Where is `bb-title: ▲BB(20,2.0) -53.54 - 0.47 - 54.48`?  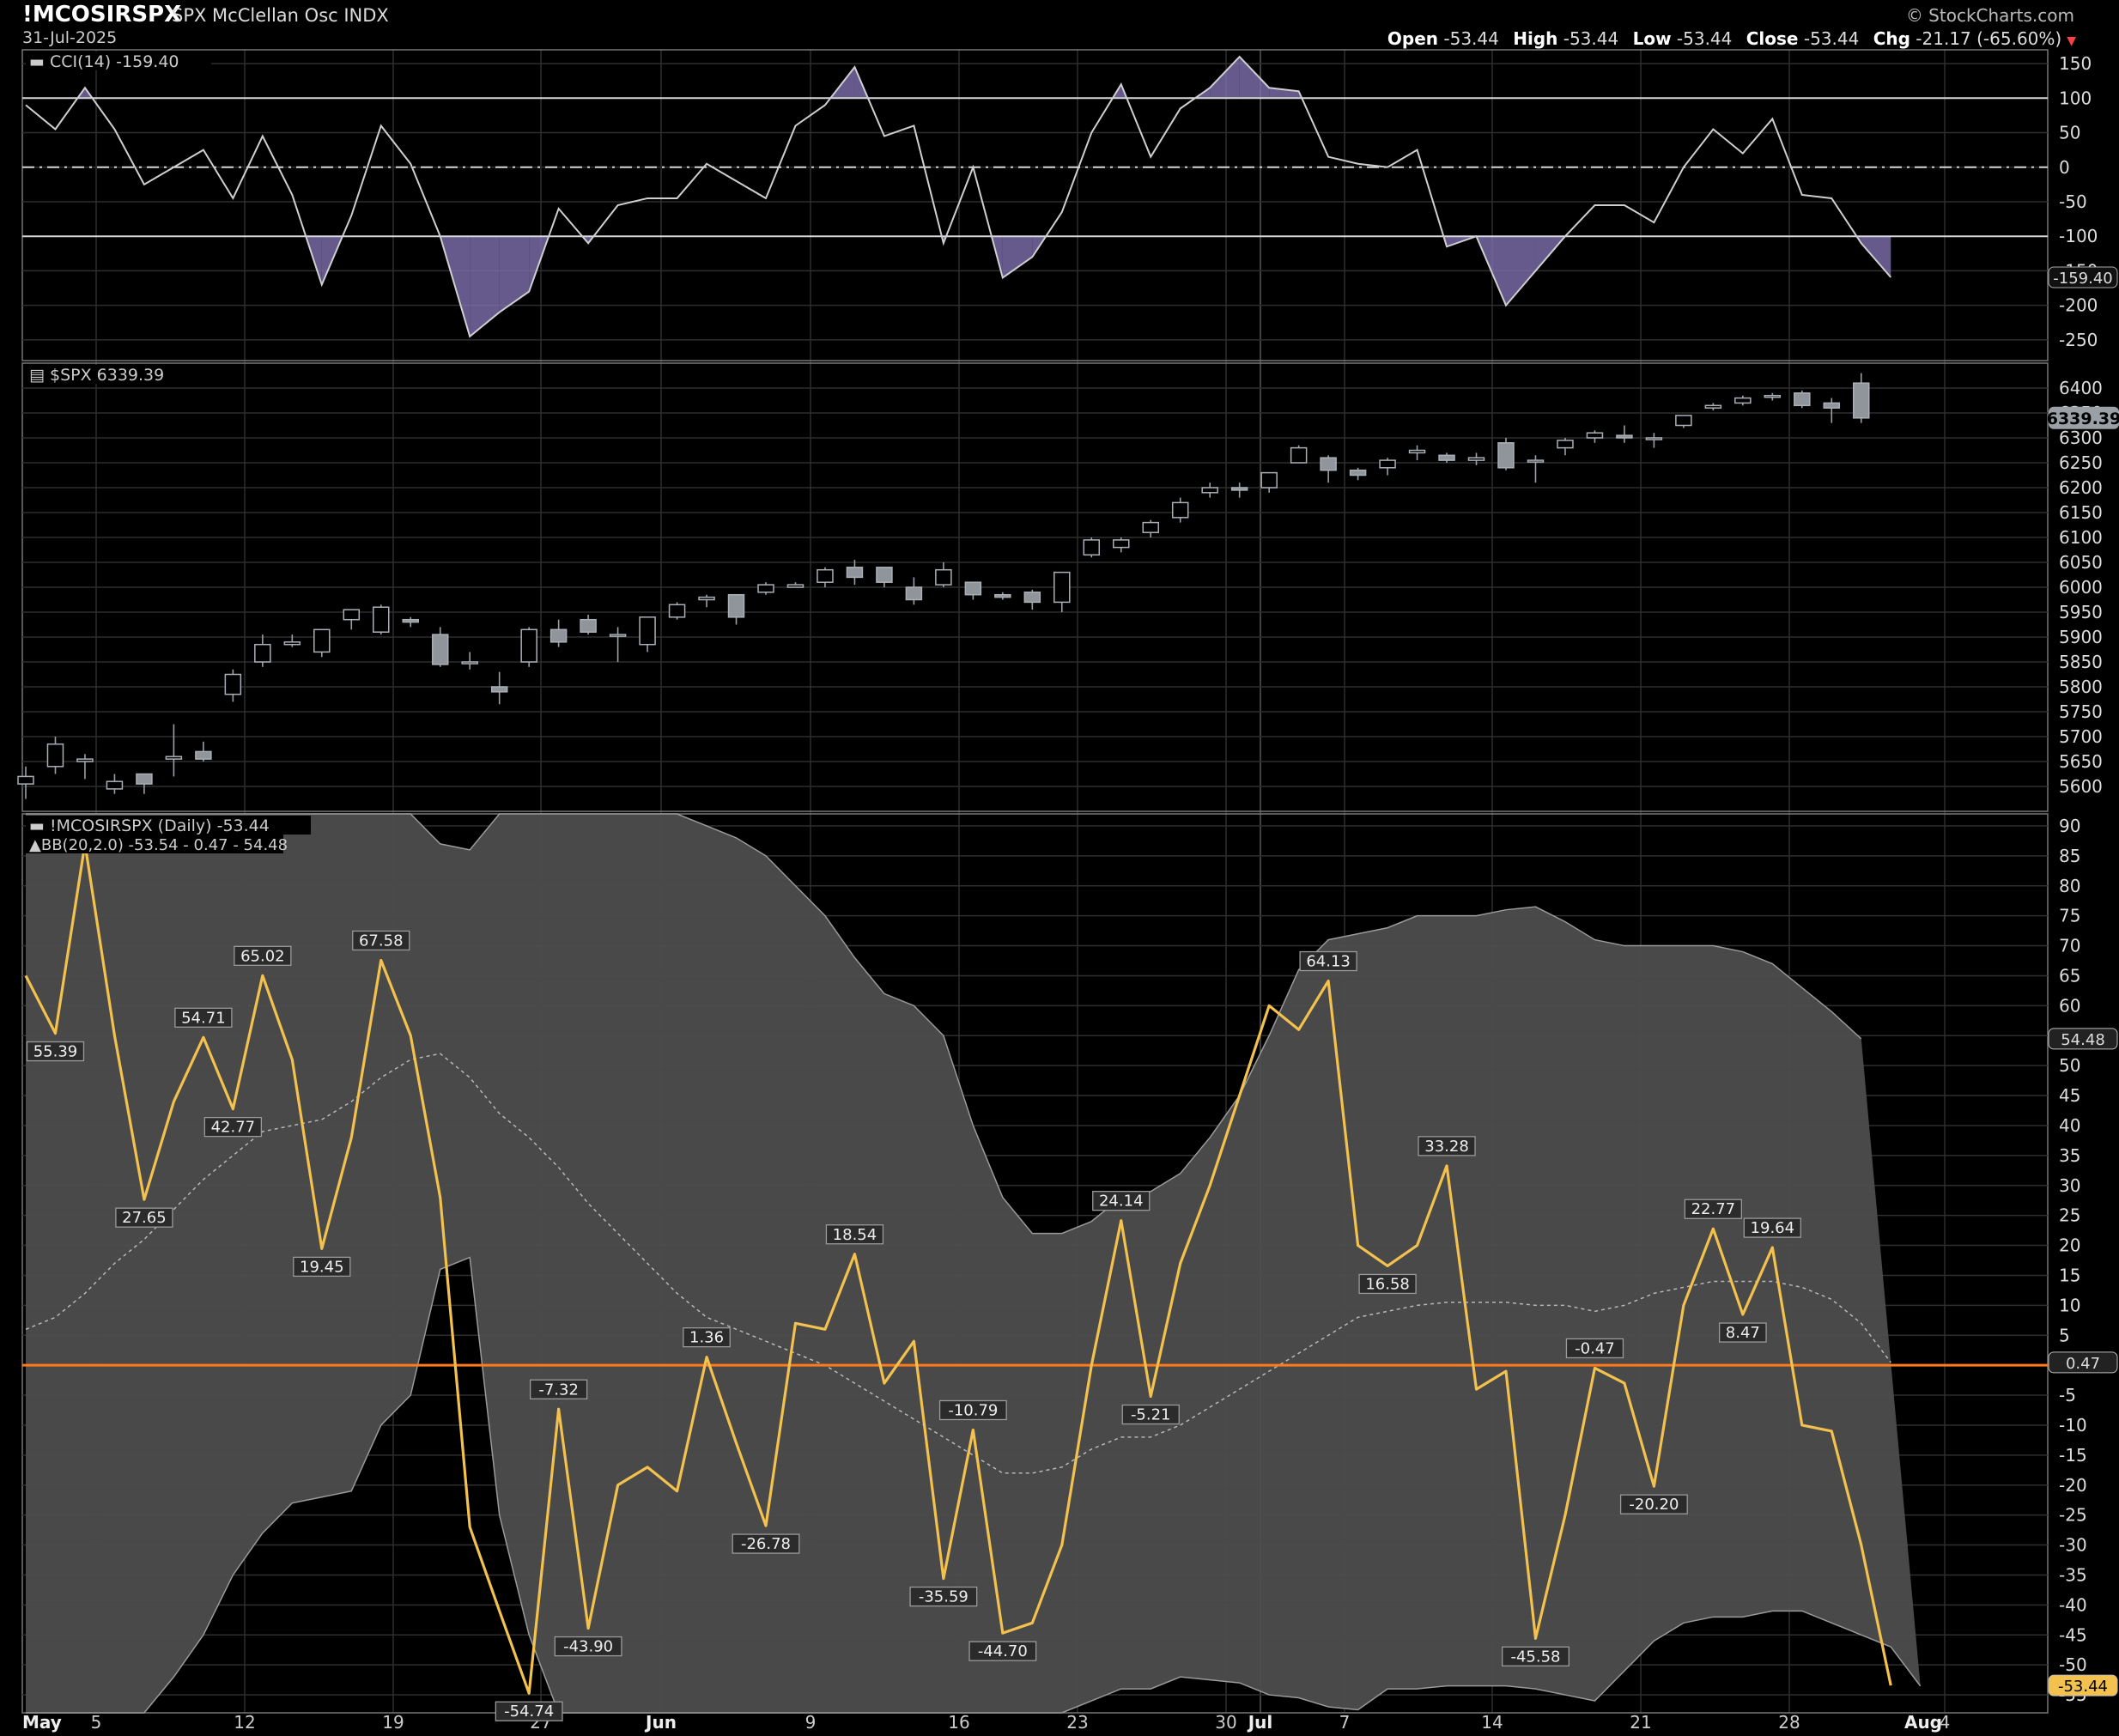 bb-title: ▲BB(20,2.0) -53.54 - 0.47 - 54.48 is located at coordinates (158, 845).